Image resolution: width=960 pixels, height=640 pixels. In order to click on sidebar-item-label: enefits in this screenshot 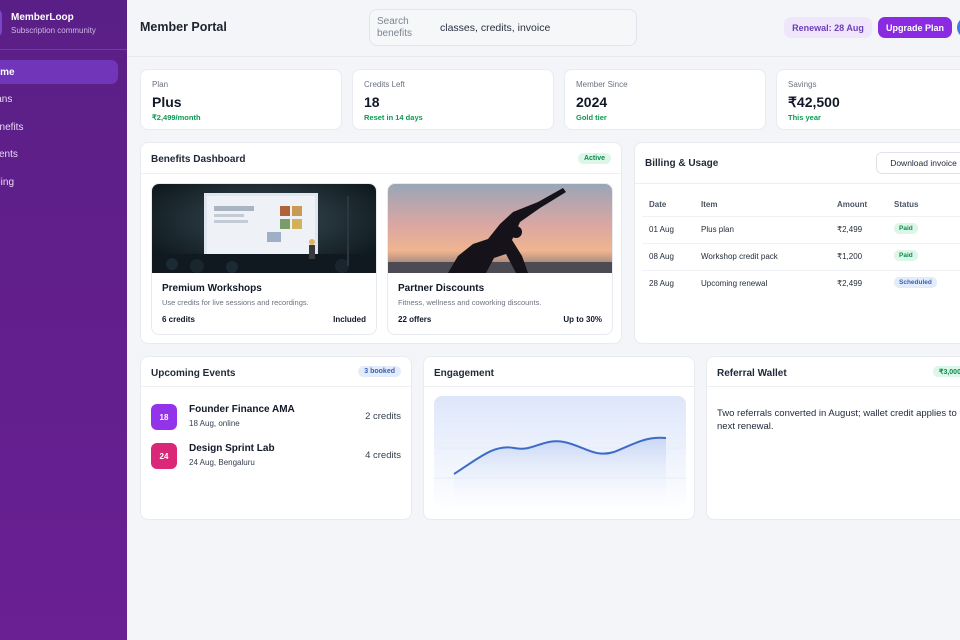, I will do `click(12, 127)`.